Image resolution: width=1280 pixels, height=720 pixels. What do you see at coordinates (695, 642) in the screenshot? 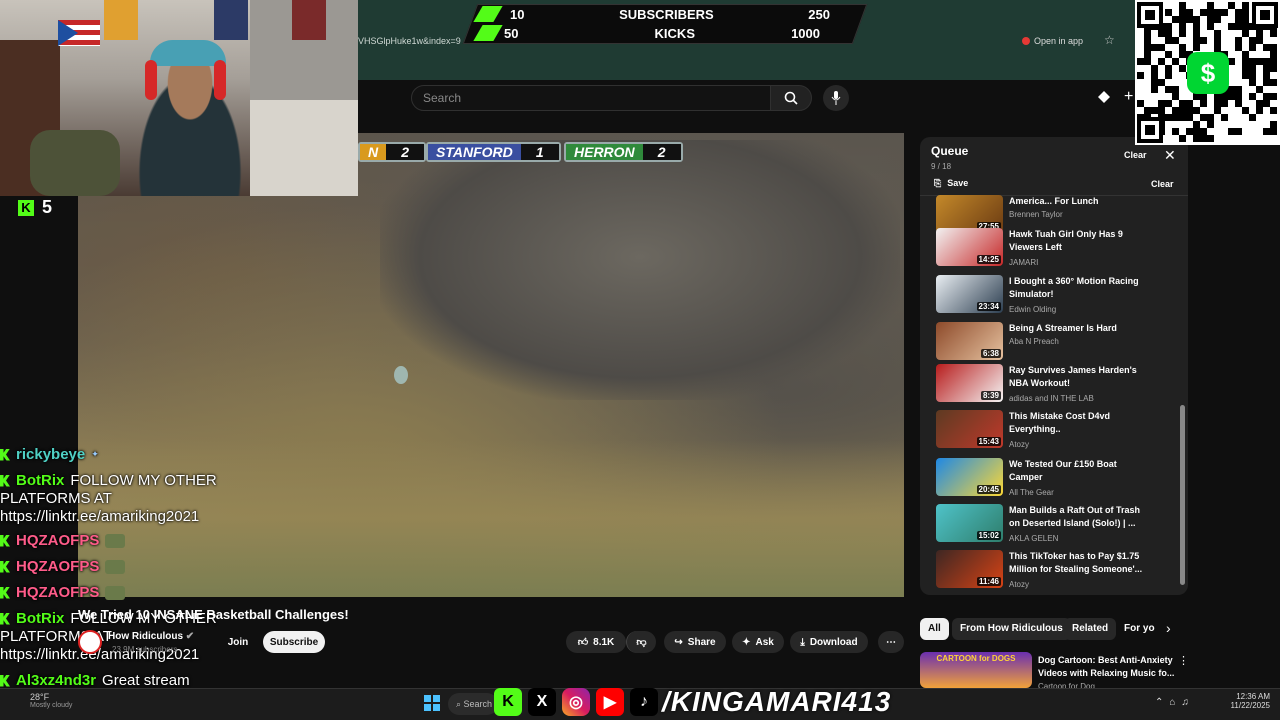
I see `share-button: ↪ Share` at bounding box center [695, 642].